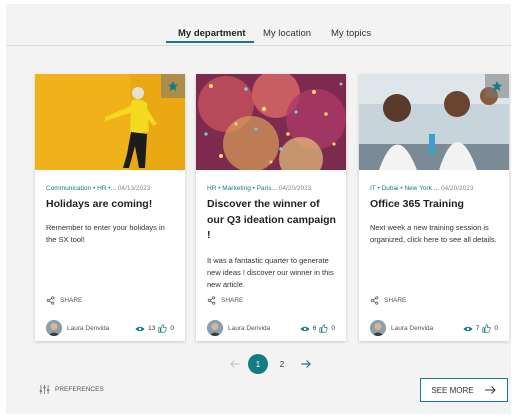 Image resolution: width=516 pixels, height=418 pixels. I want to click on card-meta: IT • Dubai • New York ... 04/20/2023, so click(422, 188).